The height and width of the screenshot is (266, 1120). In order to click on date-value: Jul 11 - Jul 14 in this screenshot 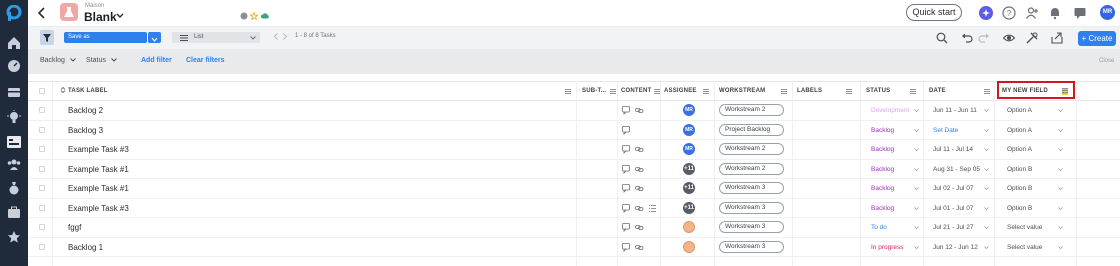, I will do `click(953, 149)`.